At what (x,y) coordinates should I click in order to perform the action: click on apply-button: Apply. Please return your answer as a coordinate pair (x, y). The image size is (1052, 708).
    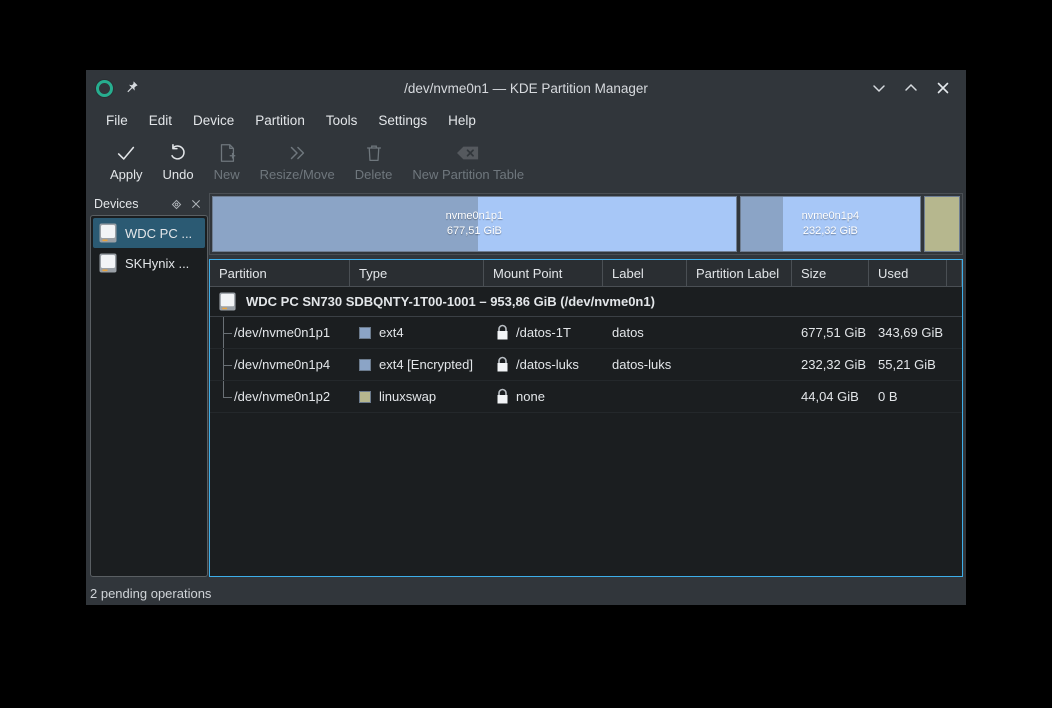
    Looking at the image, I should click on (126, 160).